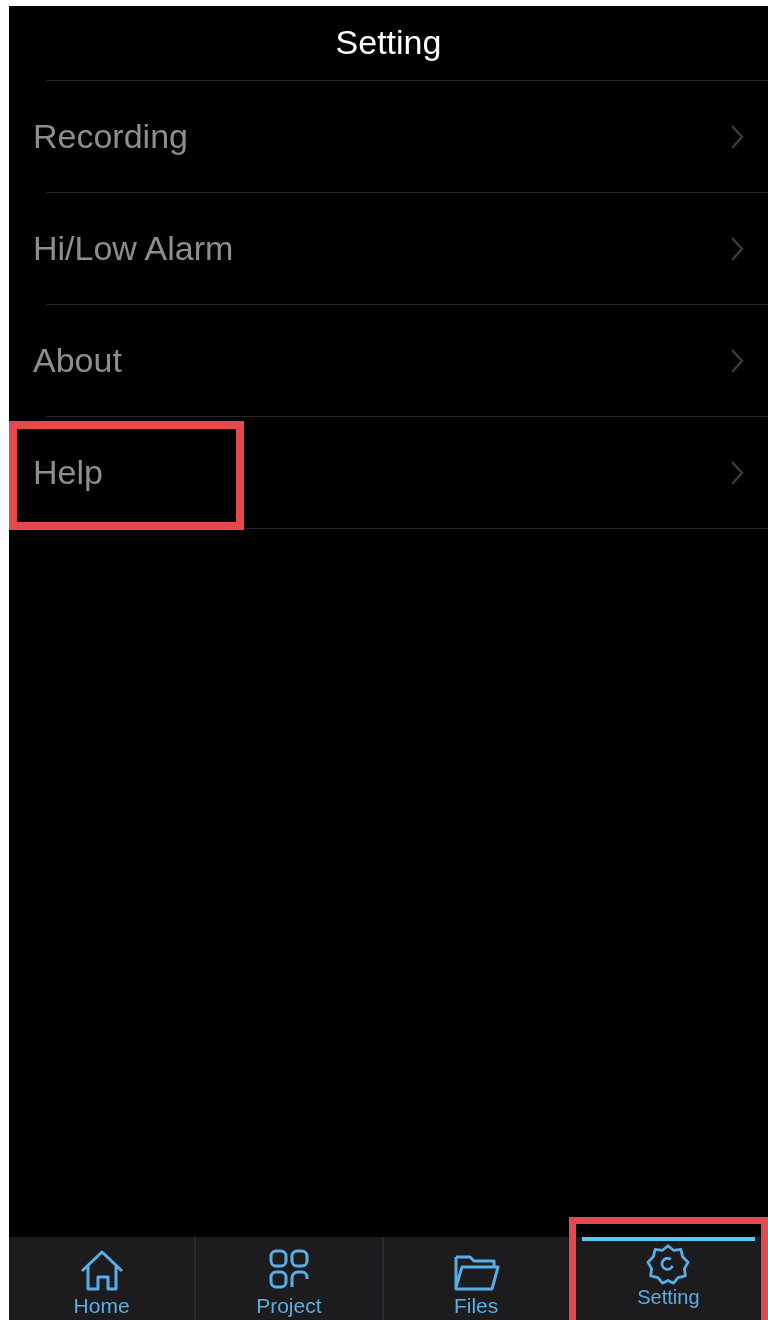 This screenshot has height=1320, width=768. Describe the element at coordinates (388, 136) in the screenshot. I see `settings-row: Recording` at that location.